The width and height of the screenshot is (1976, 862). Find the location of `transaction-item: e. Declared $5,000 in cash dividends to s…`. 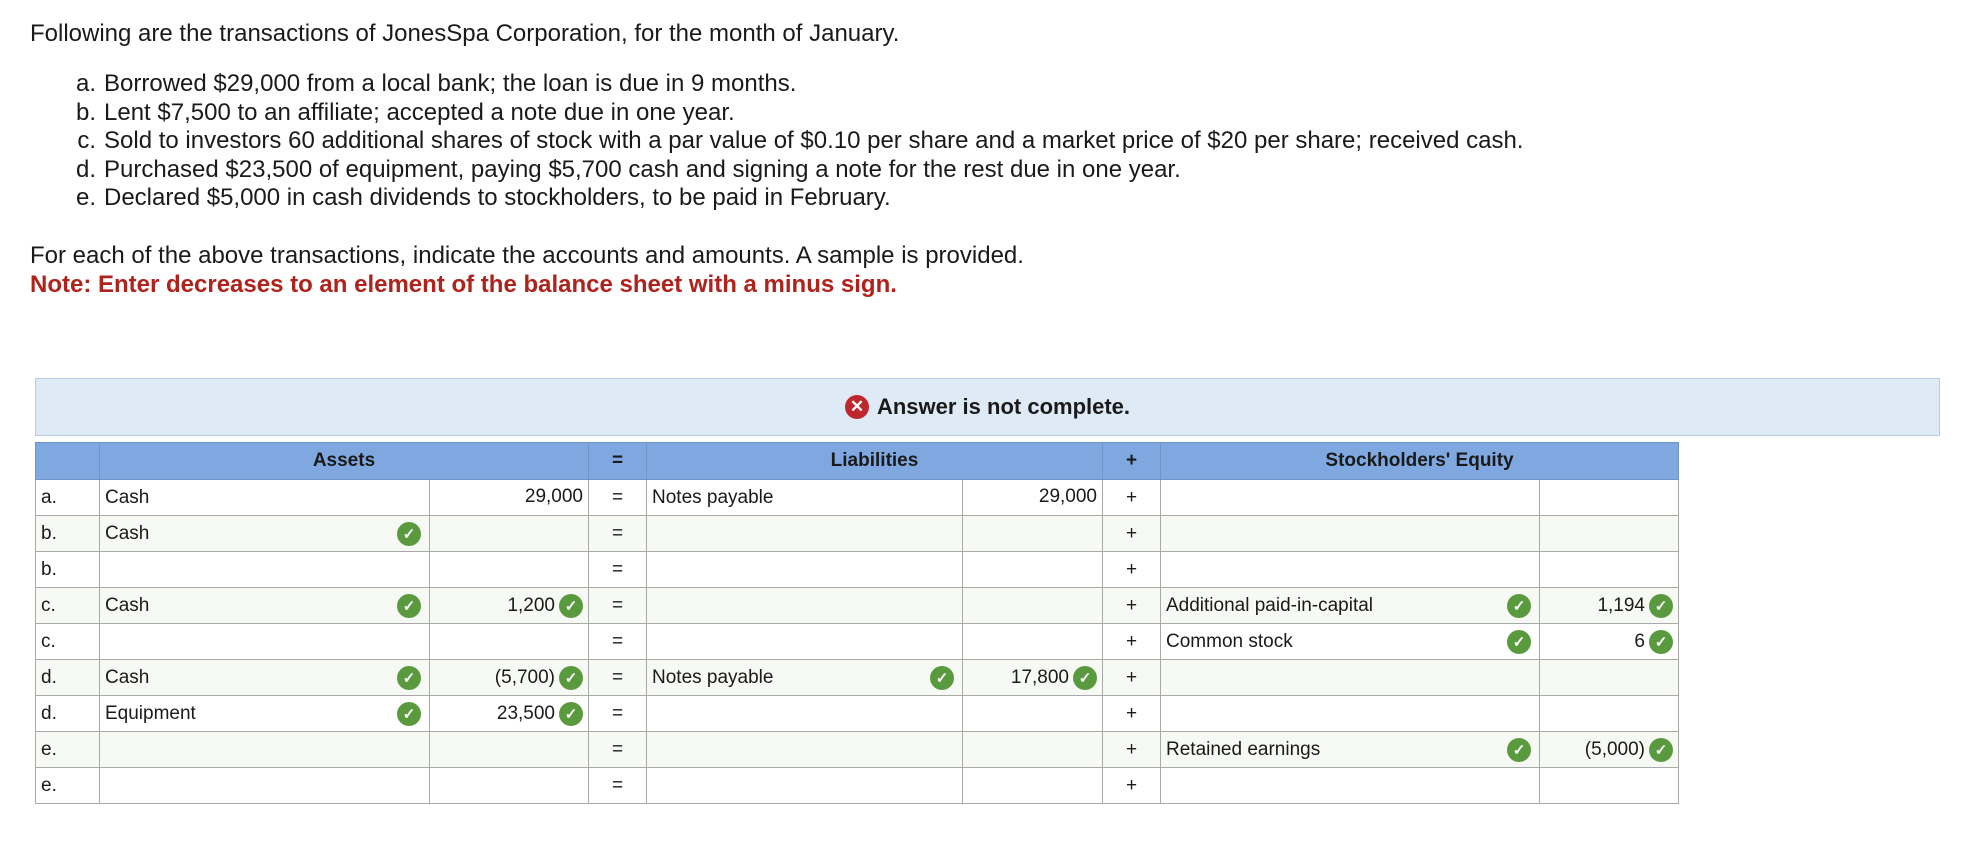

transaction-item: e. Declared $5,000 in cash dividends to s… is located at coordinates (483, 197).